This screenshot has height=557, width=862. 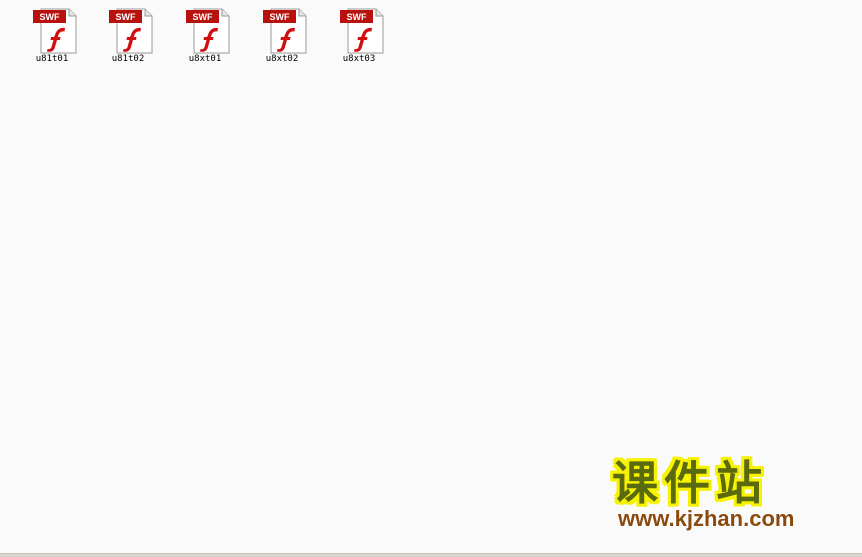 I want to click on file-name-label: u8xt03, so click(x=359, y=59).